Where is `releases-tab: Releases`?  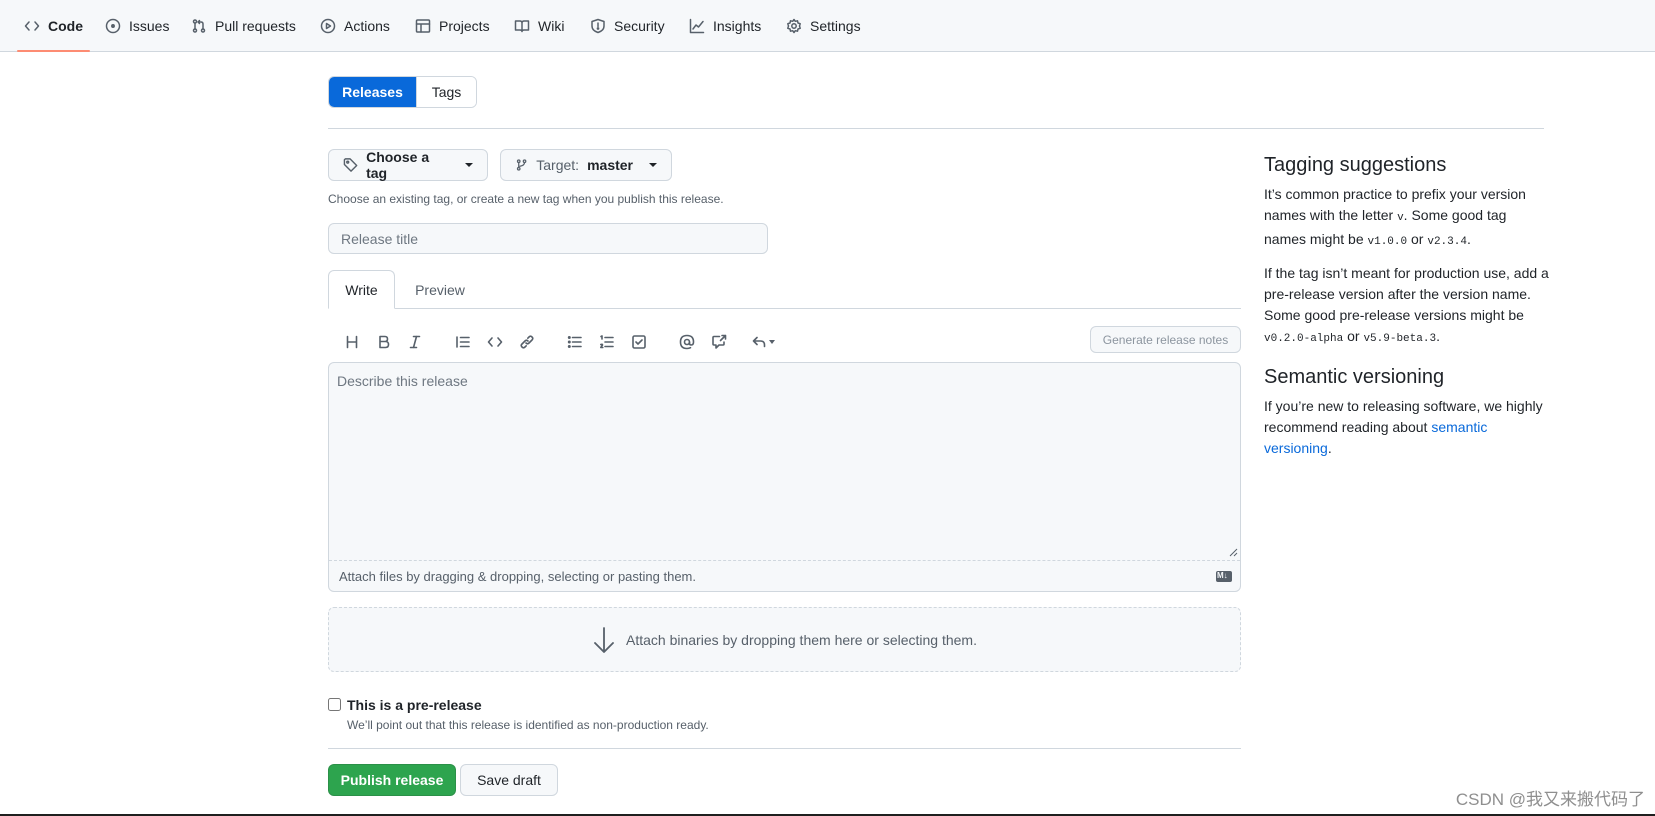
releases-tab: Releases is located at coordinates (372, 92).